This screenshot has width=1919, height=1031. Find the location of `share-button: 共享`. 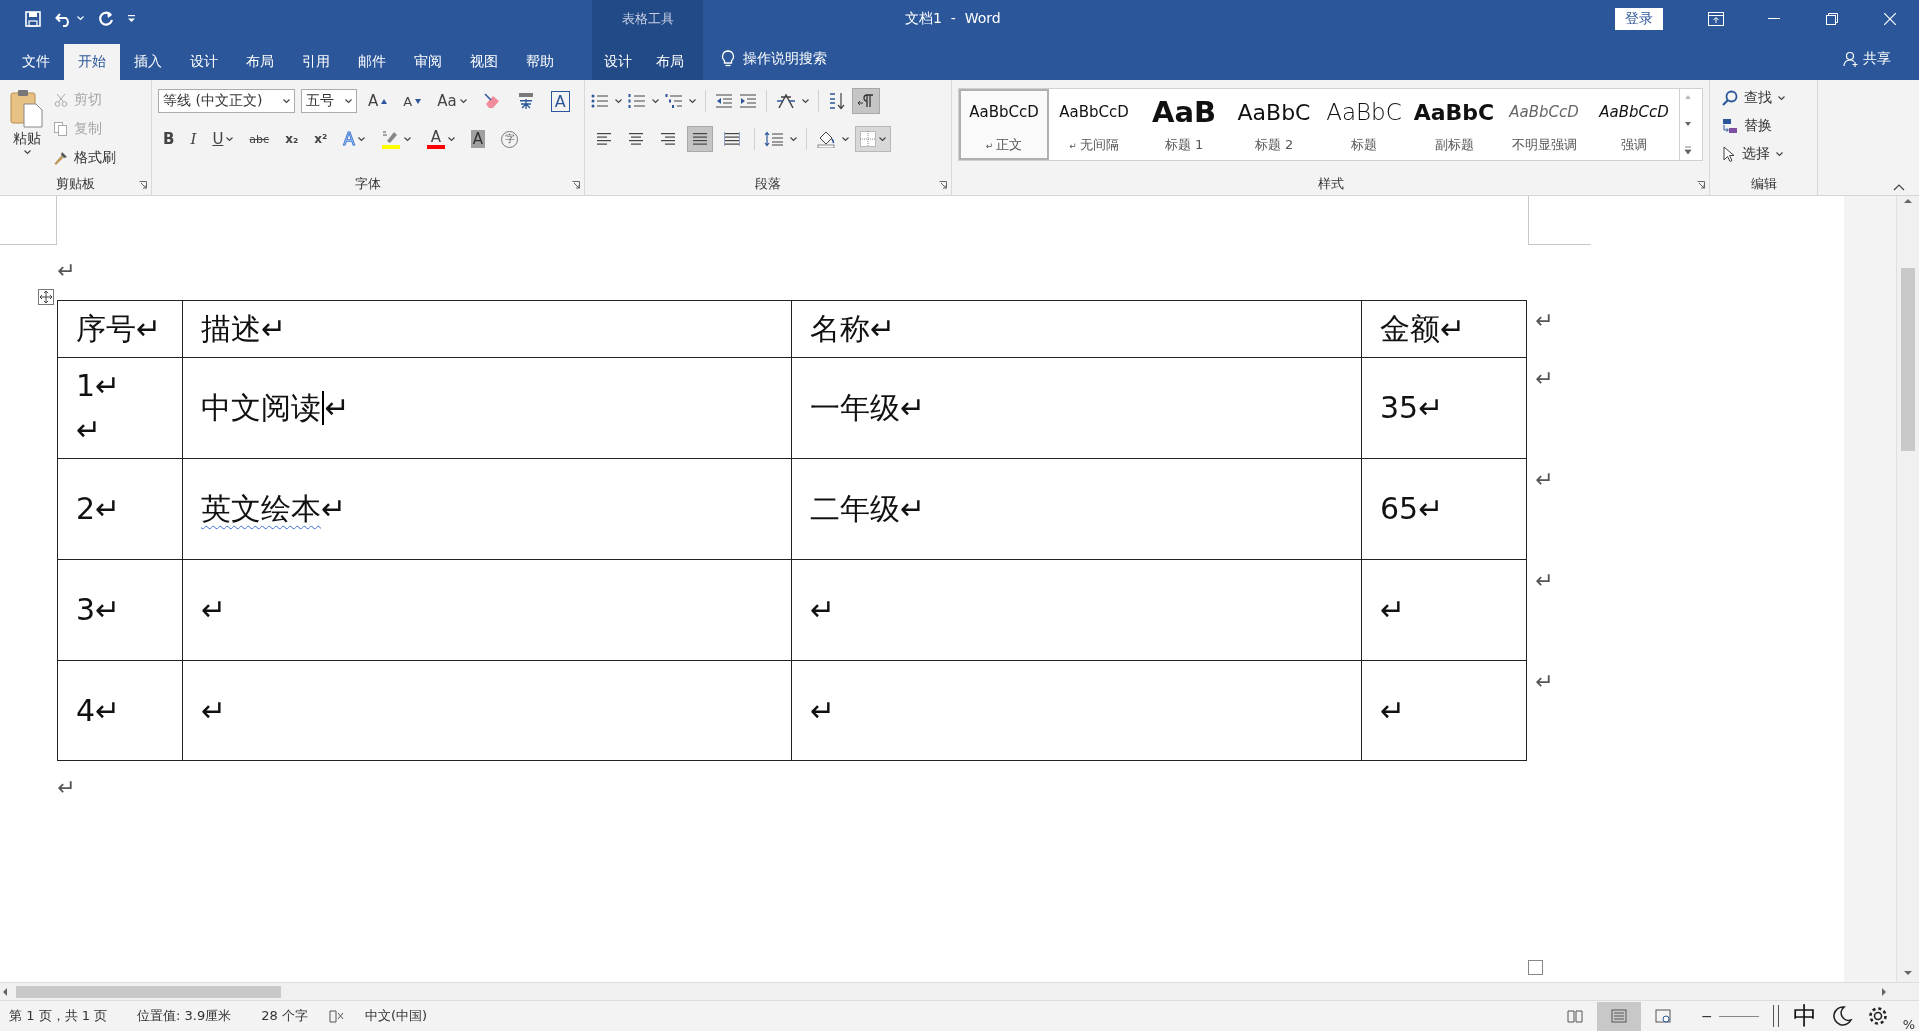

share-button: 共享 is located at coordinates (1867, 58).